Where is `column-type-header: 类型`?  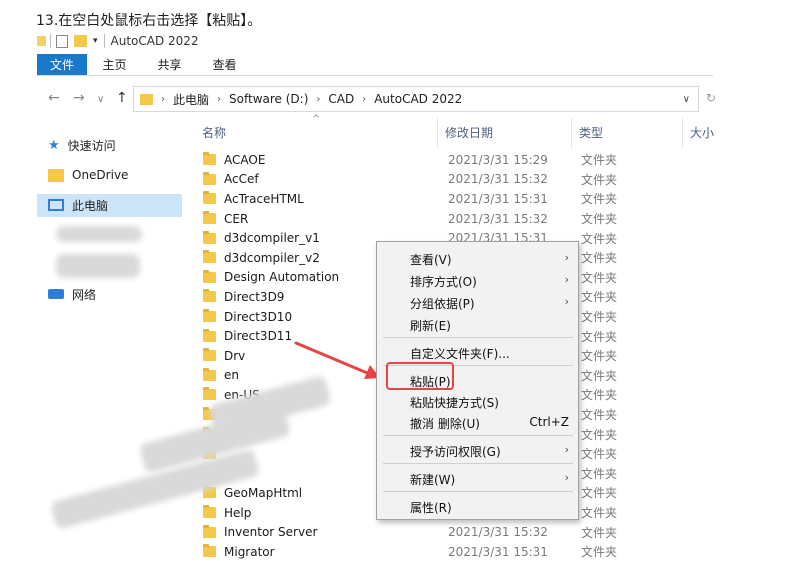 column-type-header: 类型 is located at coordinates (591, 132).